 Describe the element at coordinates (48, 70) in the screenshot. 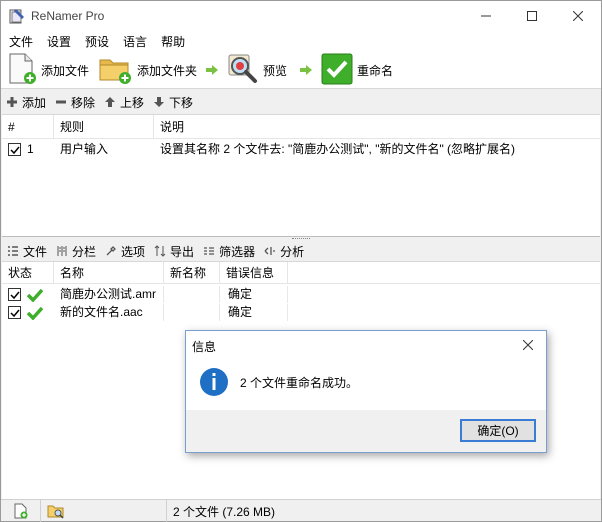

I see `add-files-button: 添加文件` at that location.